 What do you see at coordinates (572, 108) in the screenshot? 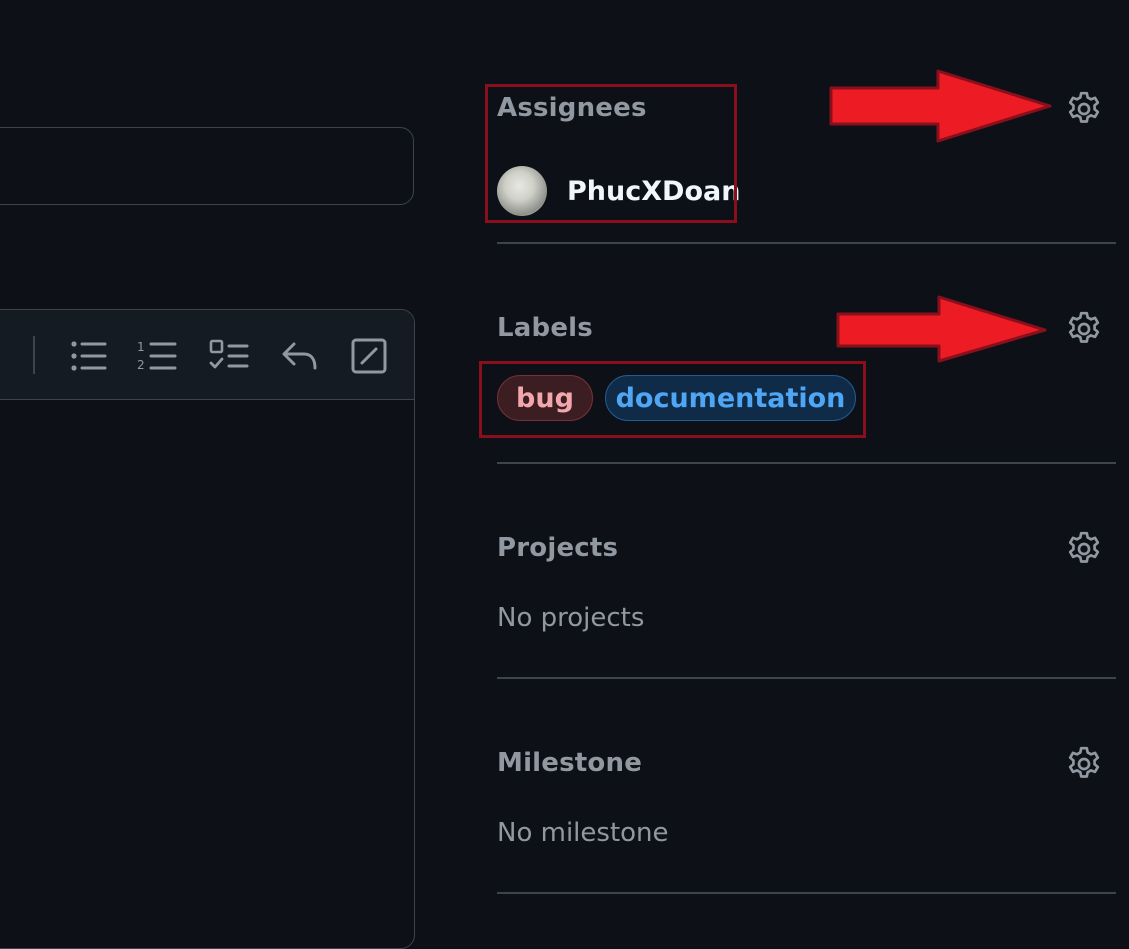
I see `assignees-heading: Assignees` at bounding box center [572, 108].